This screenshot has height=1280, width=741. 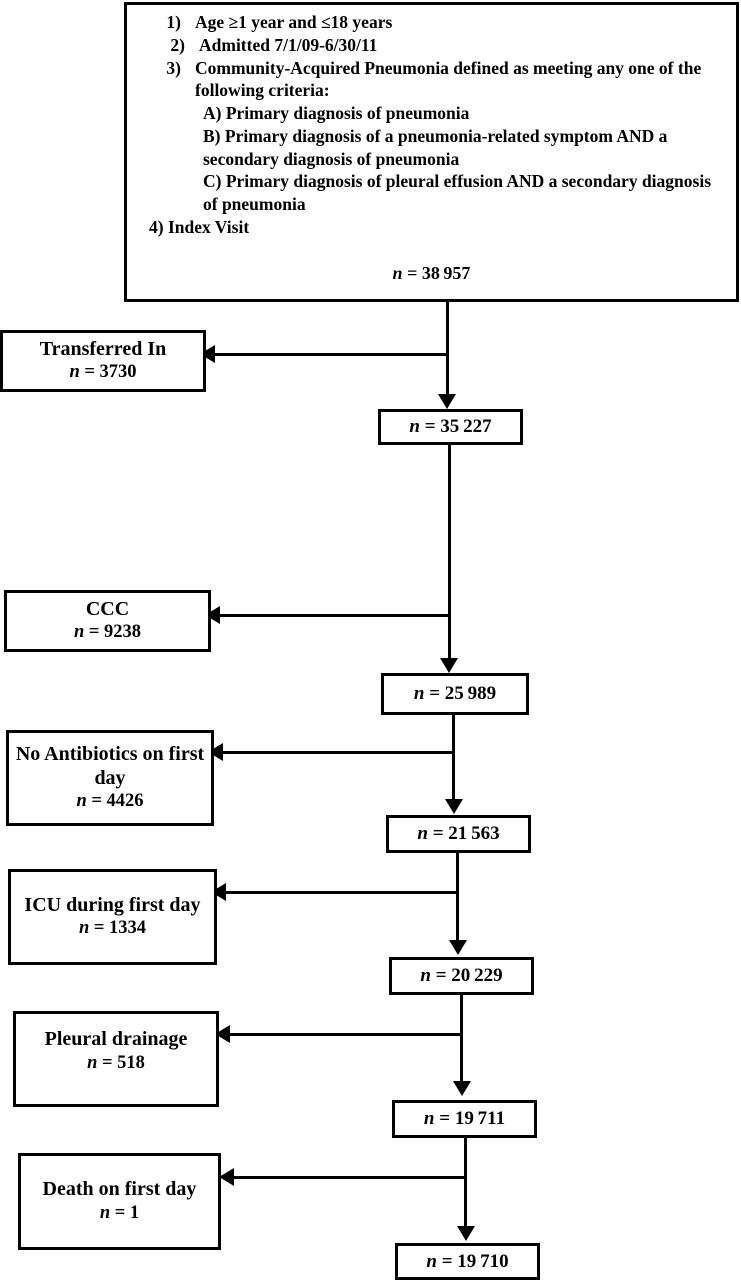 What do you see at coordinates (116, 1039) in the screenshot?
I see `exclusion-label-pleural-drainage: Pleural drainage` at bounding box center [116, 1039].